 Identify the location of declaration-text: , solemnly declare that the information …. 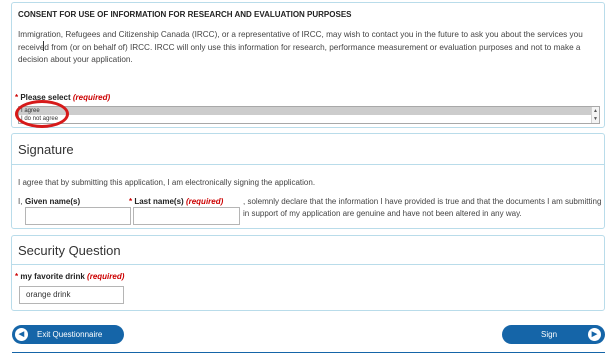
(422, 207).